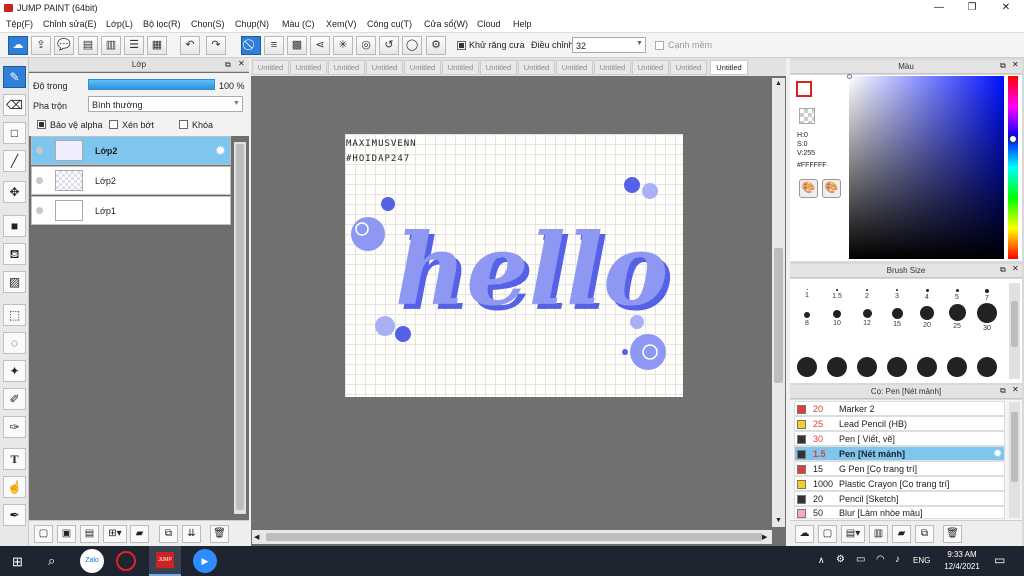  What do you see at coordinates (764, 537) in the screenshot?
I see `scroll-right-icon: ▶` at bounding box center [764, 537].